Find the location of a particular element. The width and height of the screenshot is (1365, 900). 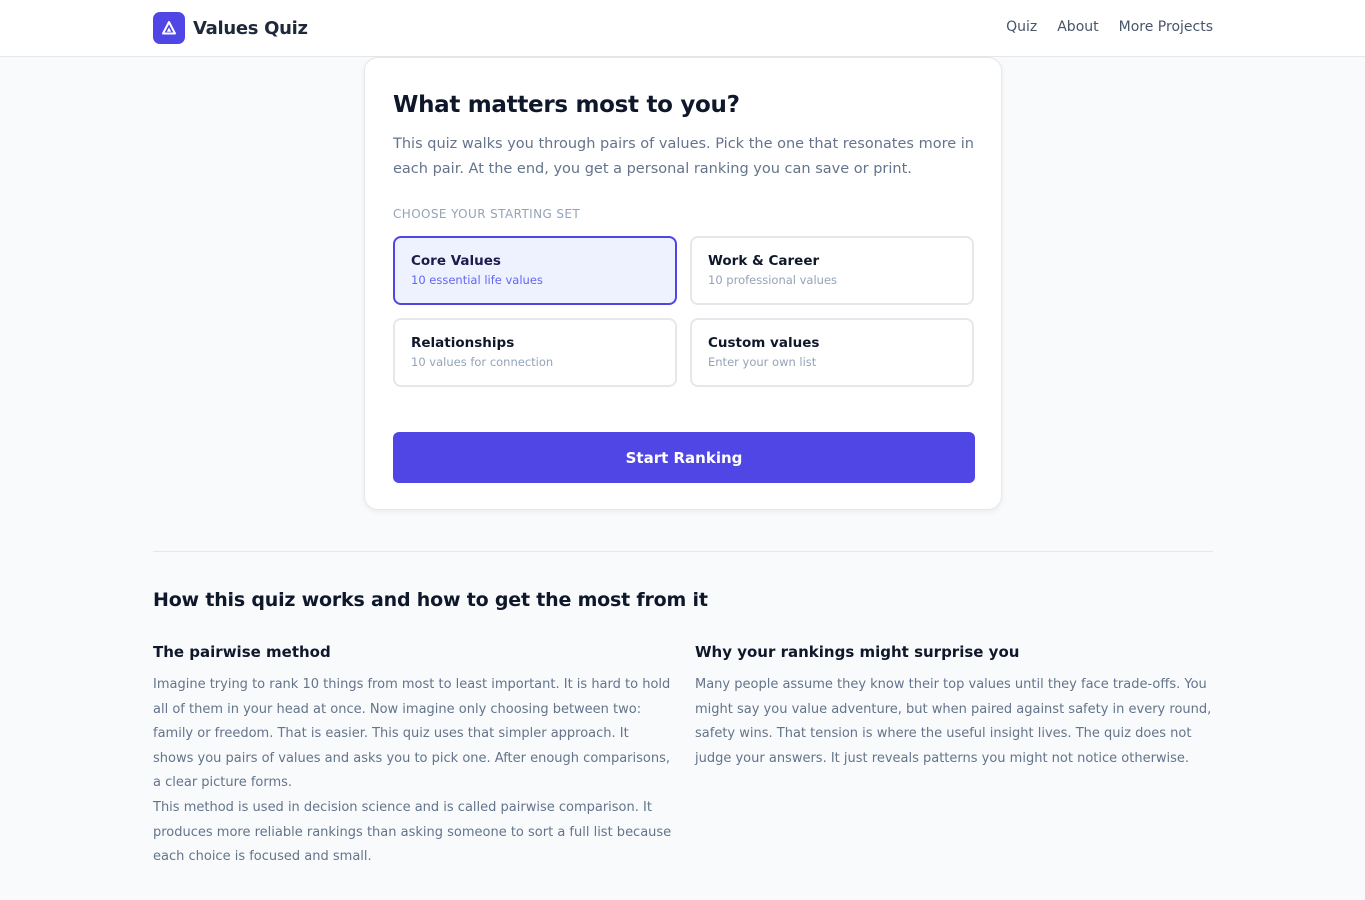

brand: Values Quiz is located at coordinates (230, 28).